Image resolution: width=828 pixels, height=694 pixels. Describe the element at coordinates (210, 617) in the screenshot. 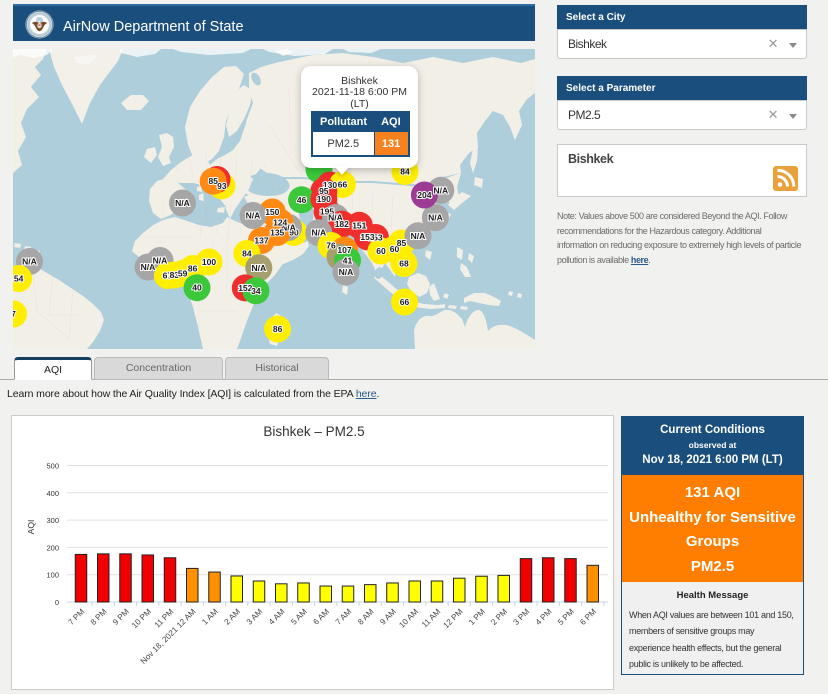

I see `svg-text: 1 AM` at that location.